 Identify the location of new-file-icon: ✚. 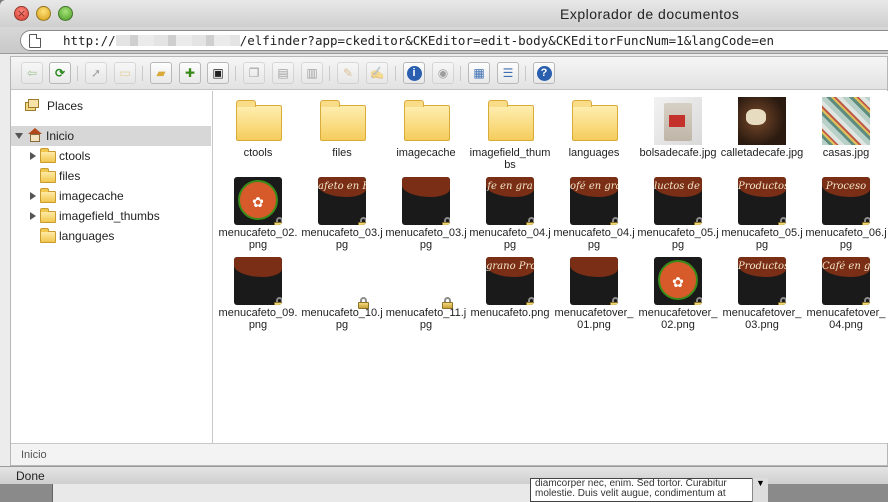
(190, 73).